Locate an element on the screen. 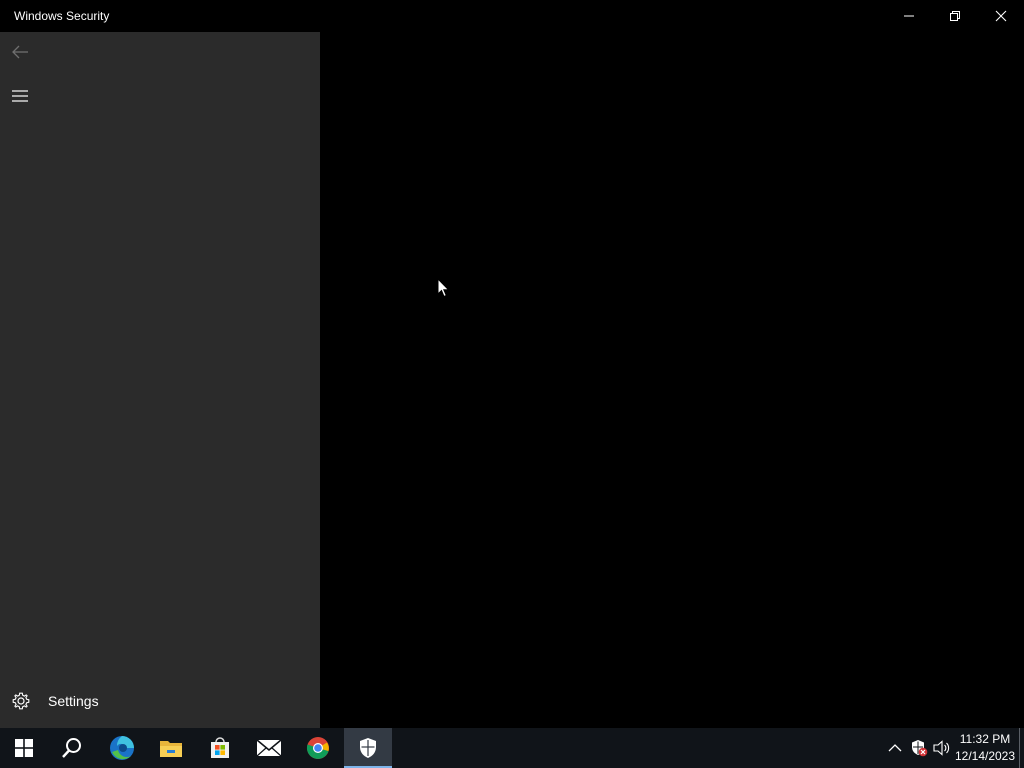  taskbar-app-edge is located at coordinates (122, 748).